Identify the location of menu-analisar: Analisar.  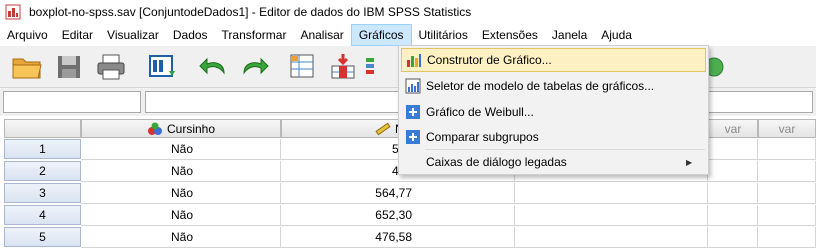
(321, 35).